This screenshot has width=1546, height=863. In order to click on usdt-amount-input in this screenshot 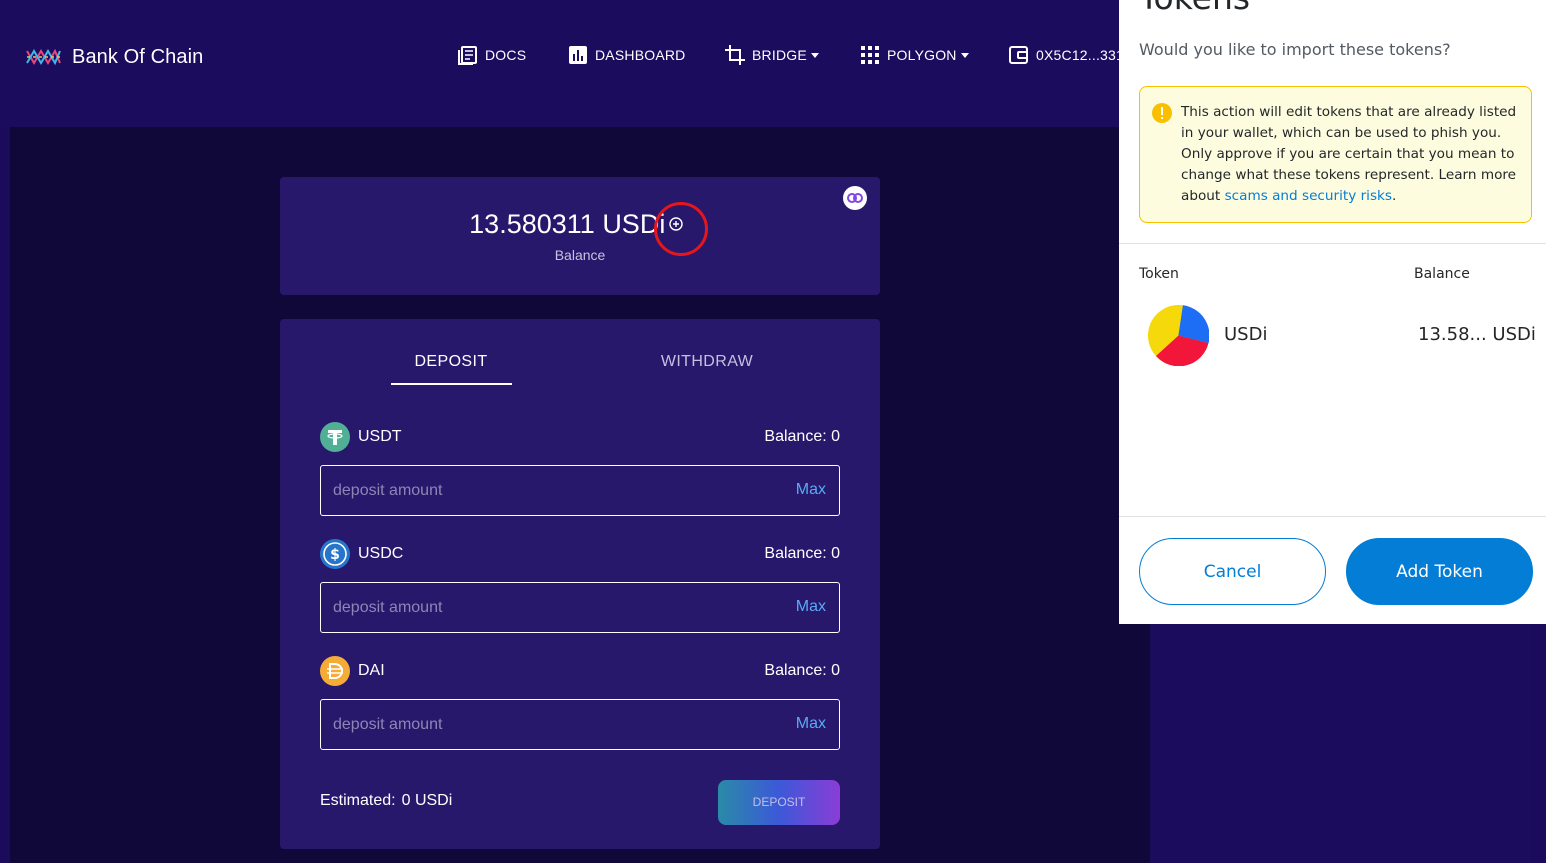, I will do `click(553, 490)`.